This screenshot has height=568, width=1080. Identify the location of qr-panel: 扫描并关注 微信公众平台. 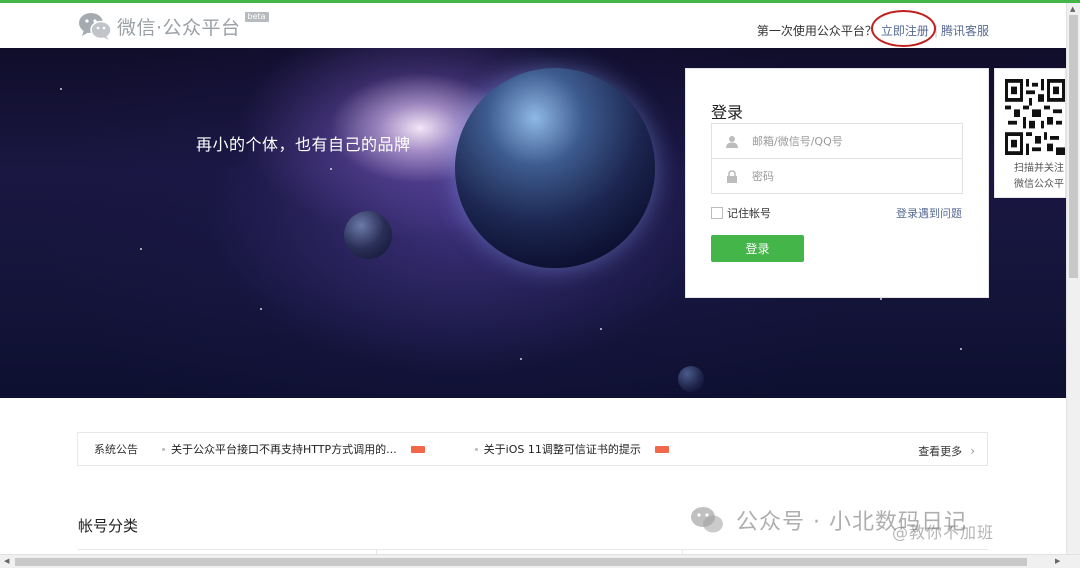
(1030, 133).